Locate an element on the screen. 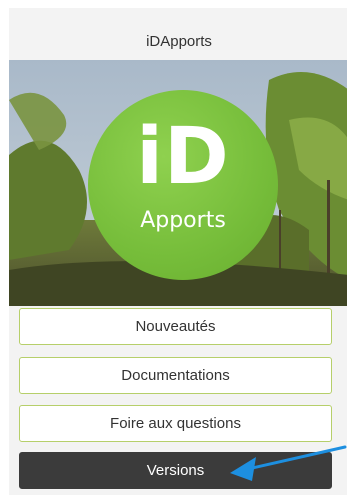 The image size is (347, 495). faq-button: Foire aux questions is located at coordinates (175, 423).